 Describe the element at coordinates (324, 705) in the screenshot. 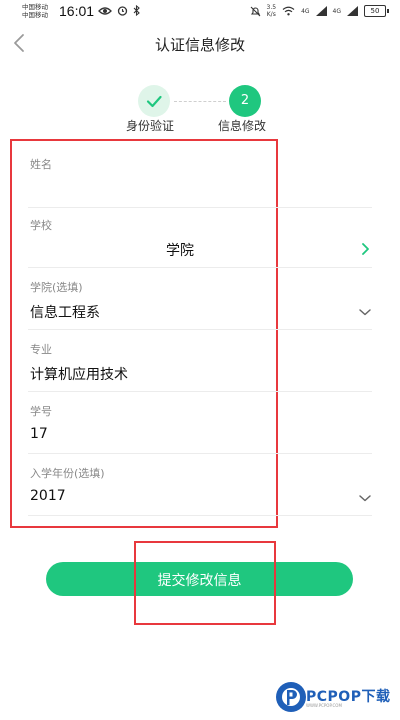

I see `watermark-subtext: WWW.PCPOP.COM` at that location.